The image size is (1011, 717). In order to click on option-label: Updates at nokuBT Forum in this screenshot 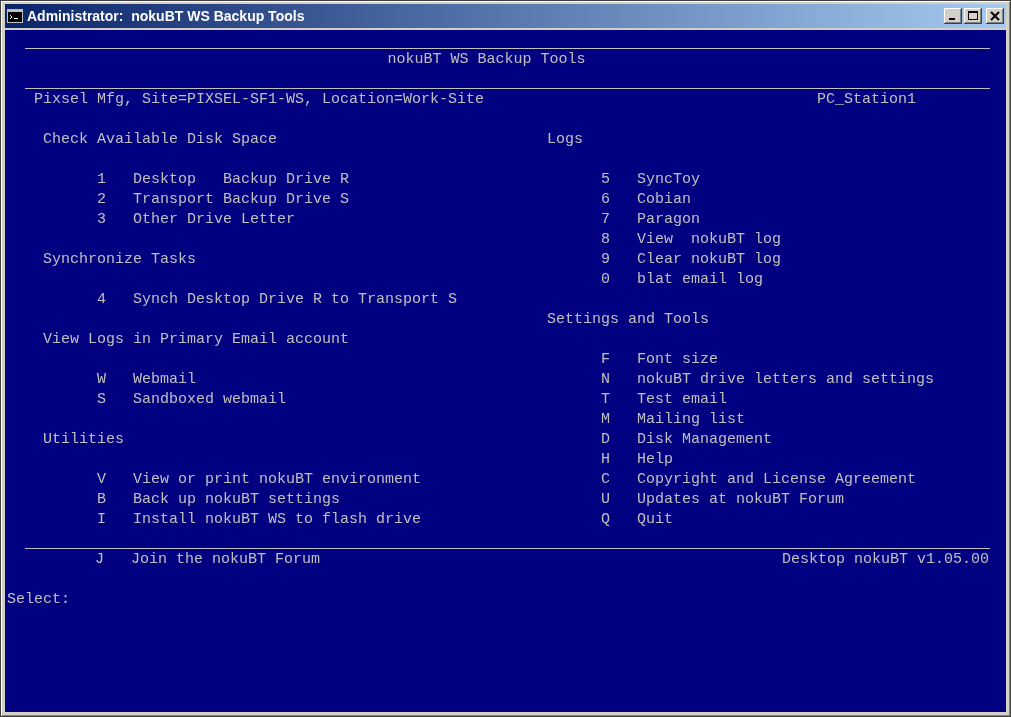, I will do `click(741, 500)`.